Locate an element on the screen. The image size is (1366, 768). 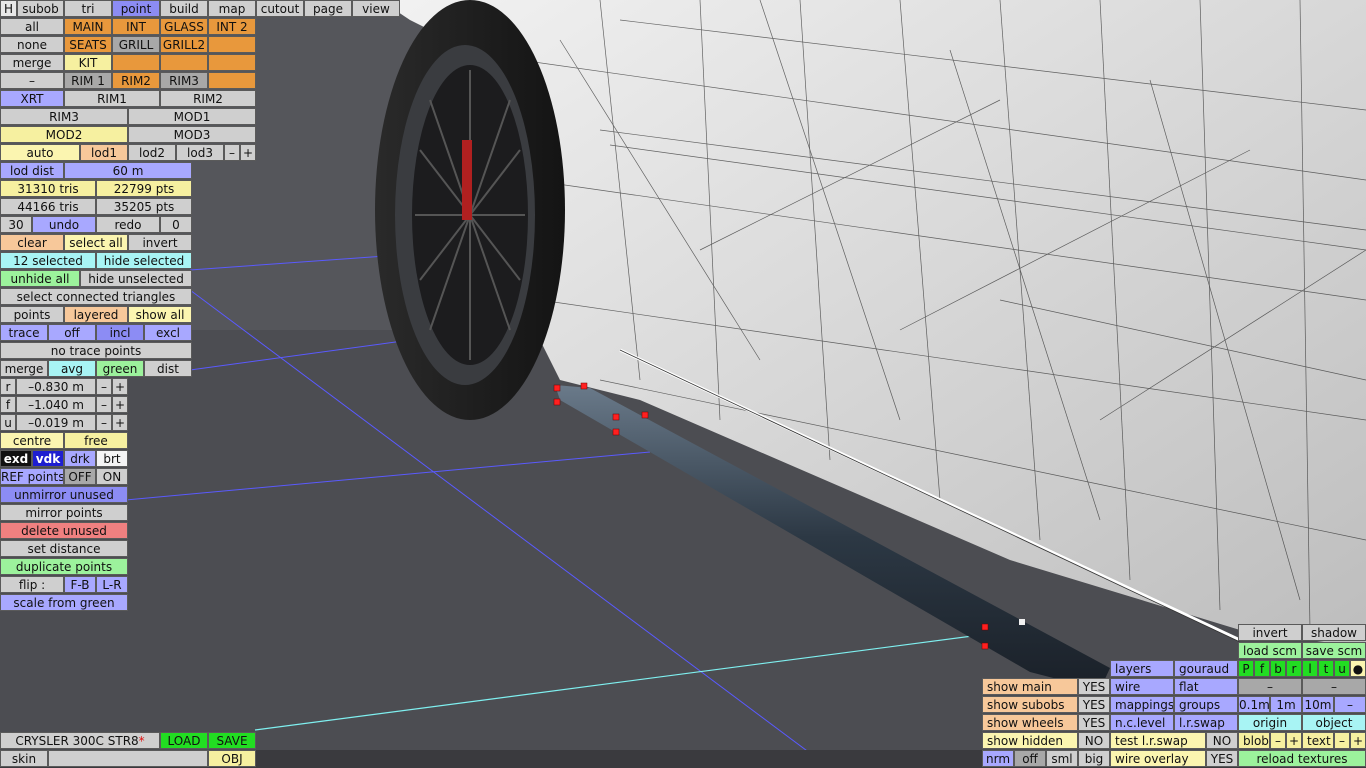
centre-button: centre is located at coordinates (32, 440).